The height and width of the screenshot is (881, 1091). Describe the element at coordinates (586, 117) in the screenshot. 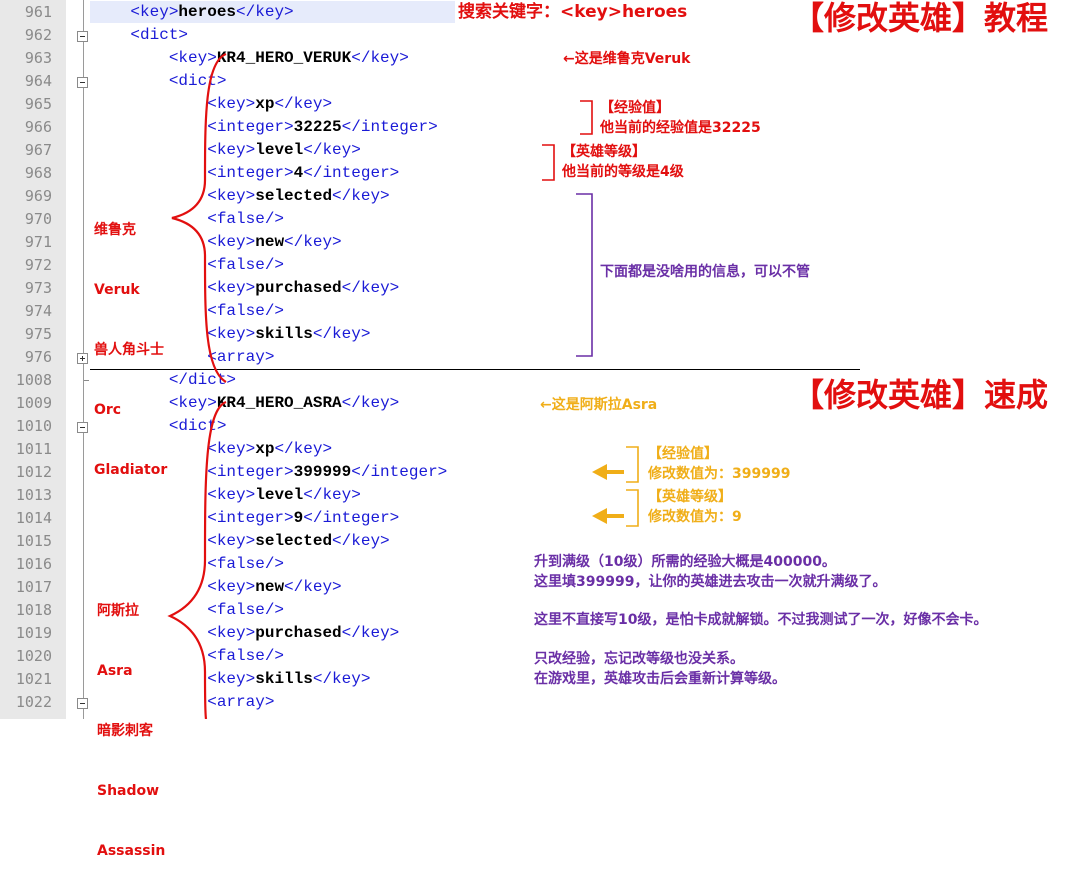

I see `xp-bracket` at that location.